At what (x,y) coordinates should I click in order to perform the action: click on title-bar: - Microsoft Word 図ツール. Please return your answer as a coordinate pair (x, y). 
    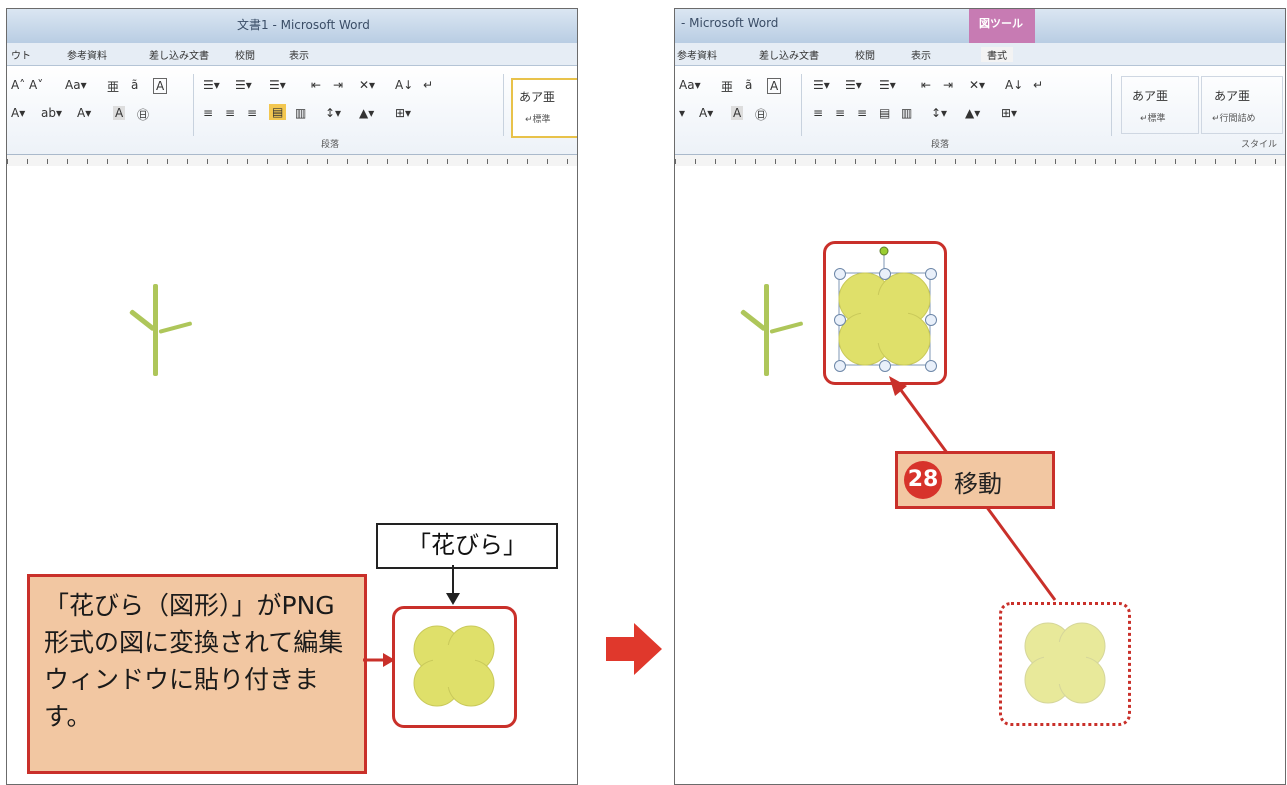
    Looking at the image, I should click on (980, 26).